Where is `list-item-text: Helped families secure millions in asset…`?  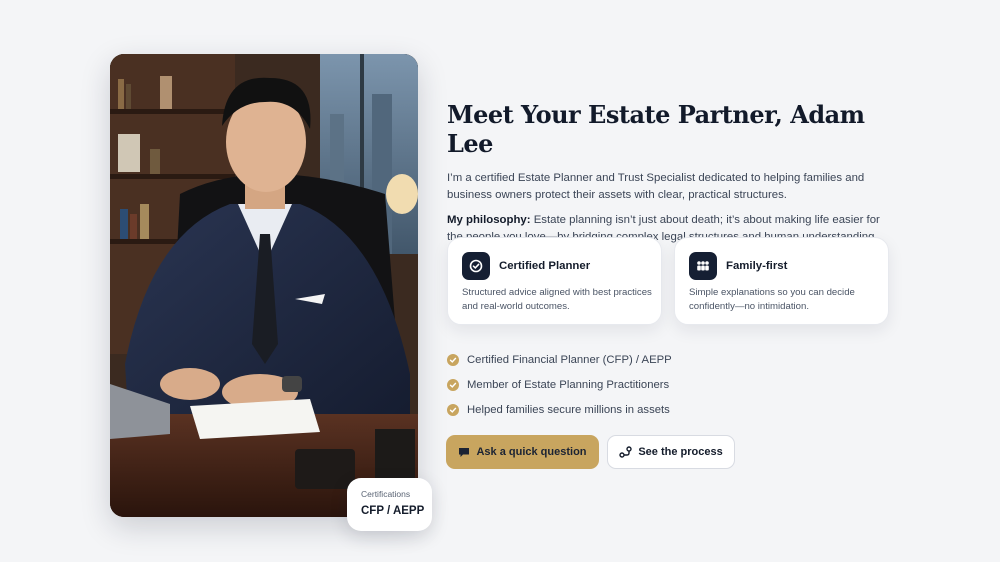 list-item-text: Helped families secure millions in asset… is located at coordinates (568, 409).